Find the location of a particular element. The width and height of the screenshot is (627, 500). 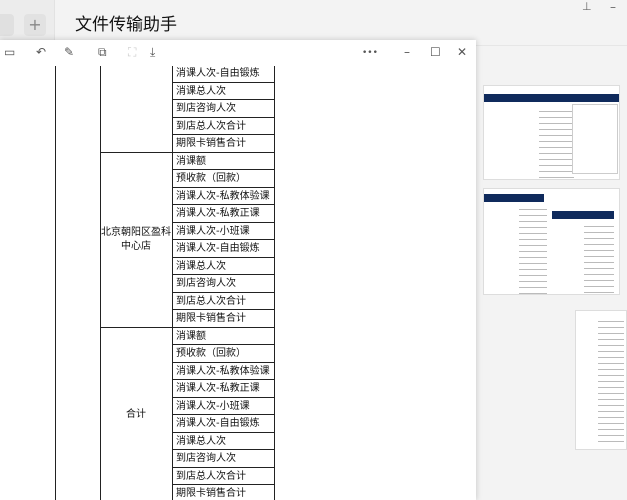

group-cell: 北京朝阳区盈科中心店 is located at coordinates (136, 240).